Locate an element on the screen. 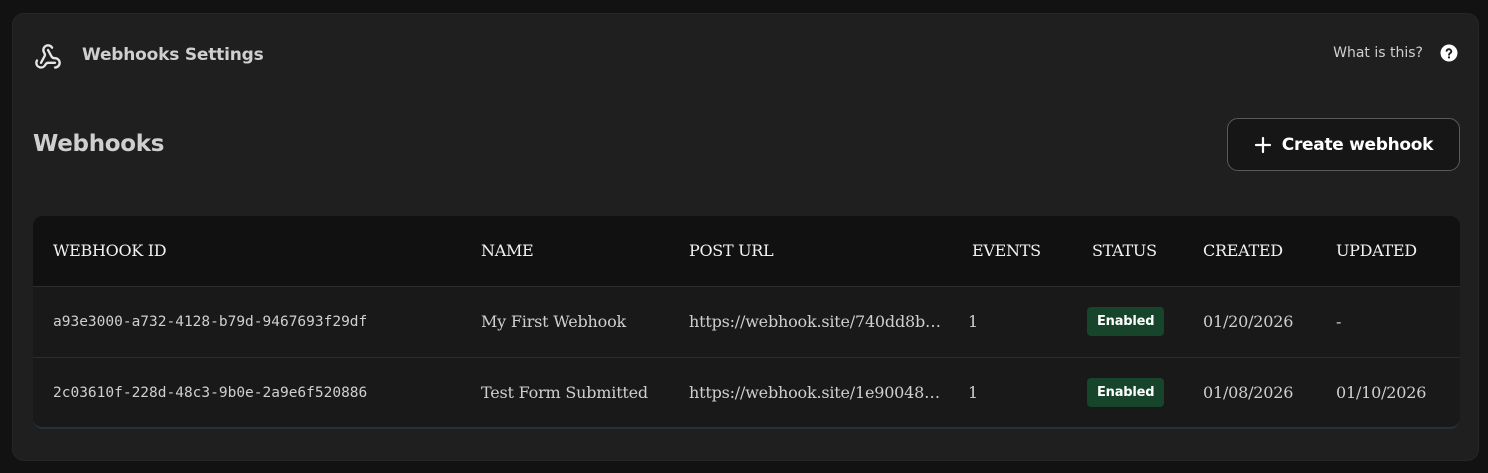  column-events: EVENTS is located at coordinates (1024, 251).